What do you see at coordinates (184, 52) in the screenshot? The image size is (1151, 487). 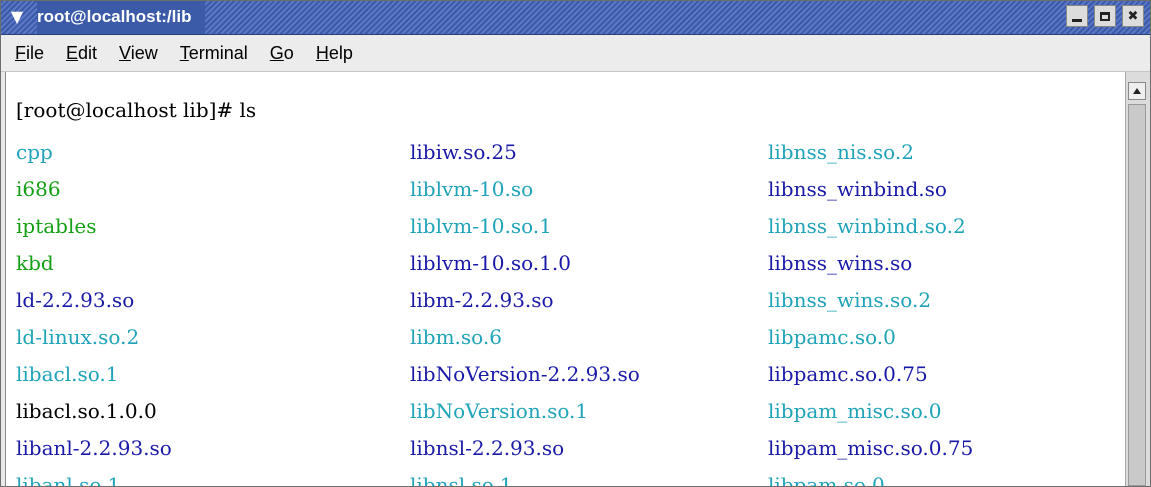 I see `menu-terminal-mnemonic: T` at bounding box center [184, 52].